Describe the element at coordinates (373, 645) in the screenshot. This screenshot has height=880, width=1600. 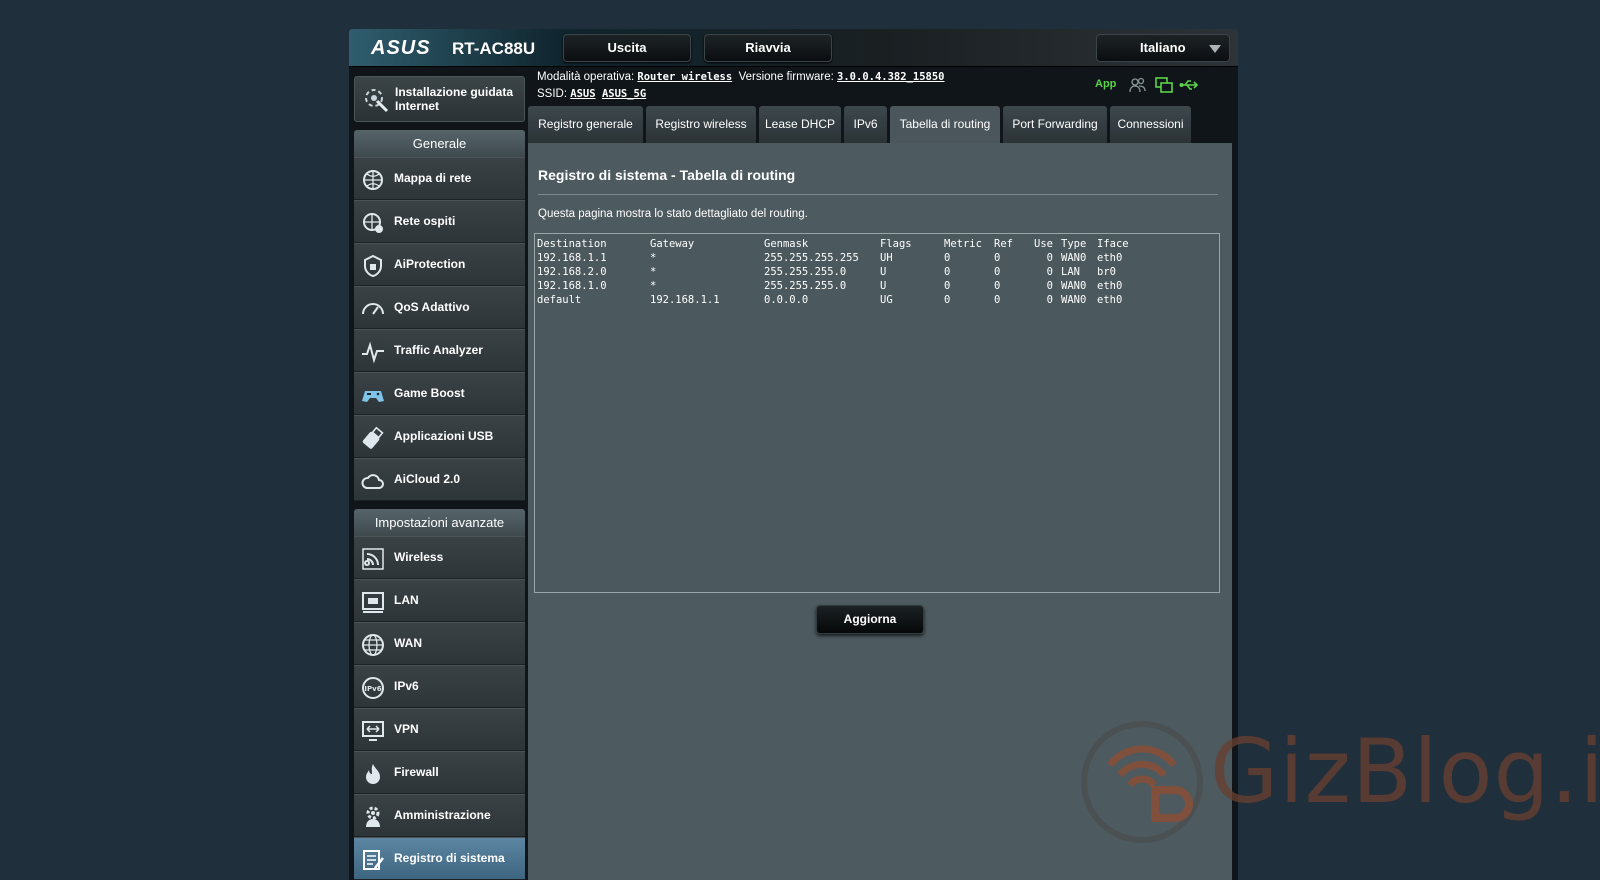
I see `wan-globe-icon` at that location.